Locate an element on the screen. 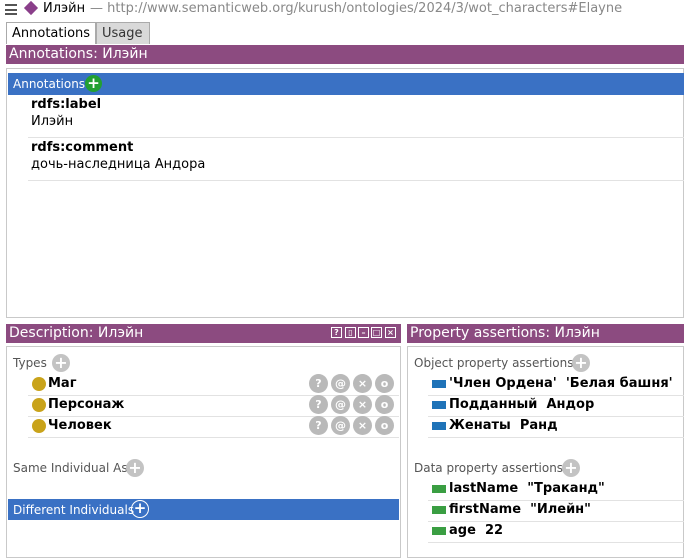 This screenshot has height=558, width=684. maximize-icon: □ is located at coordinates (376, 332).